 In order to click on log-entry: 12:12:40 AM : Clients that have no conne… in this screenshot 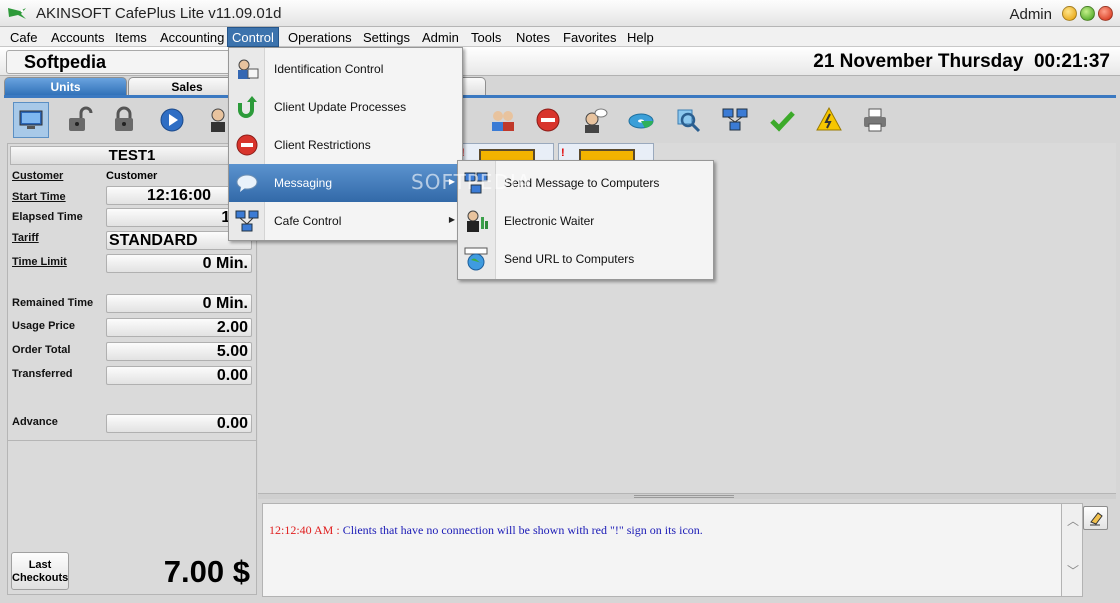, I will do `click(486, 530)`.